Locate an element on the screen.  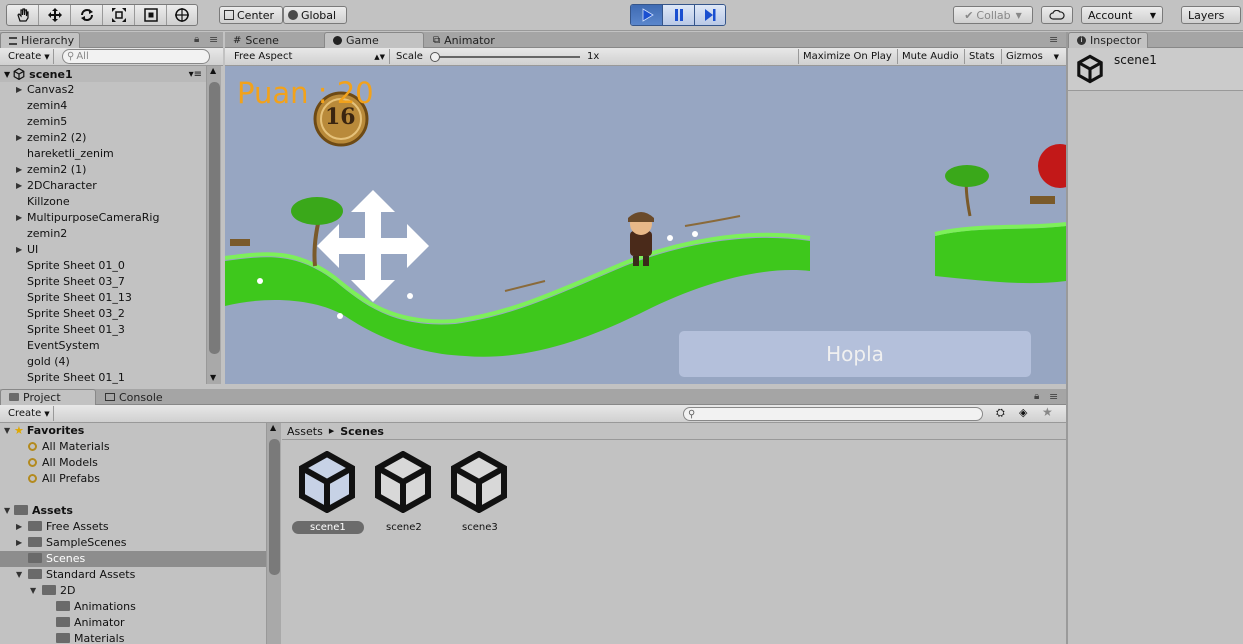
favorite-star-icon: ★ is located at coordinates (1047, 412).